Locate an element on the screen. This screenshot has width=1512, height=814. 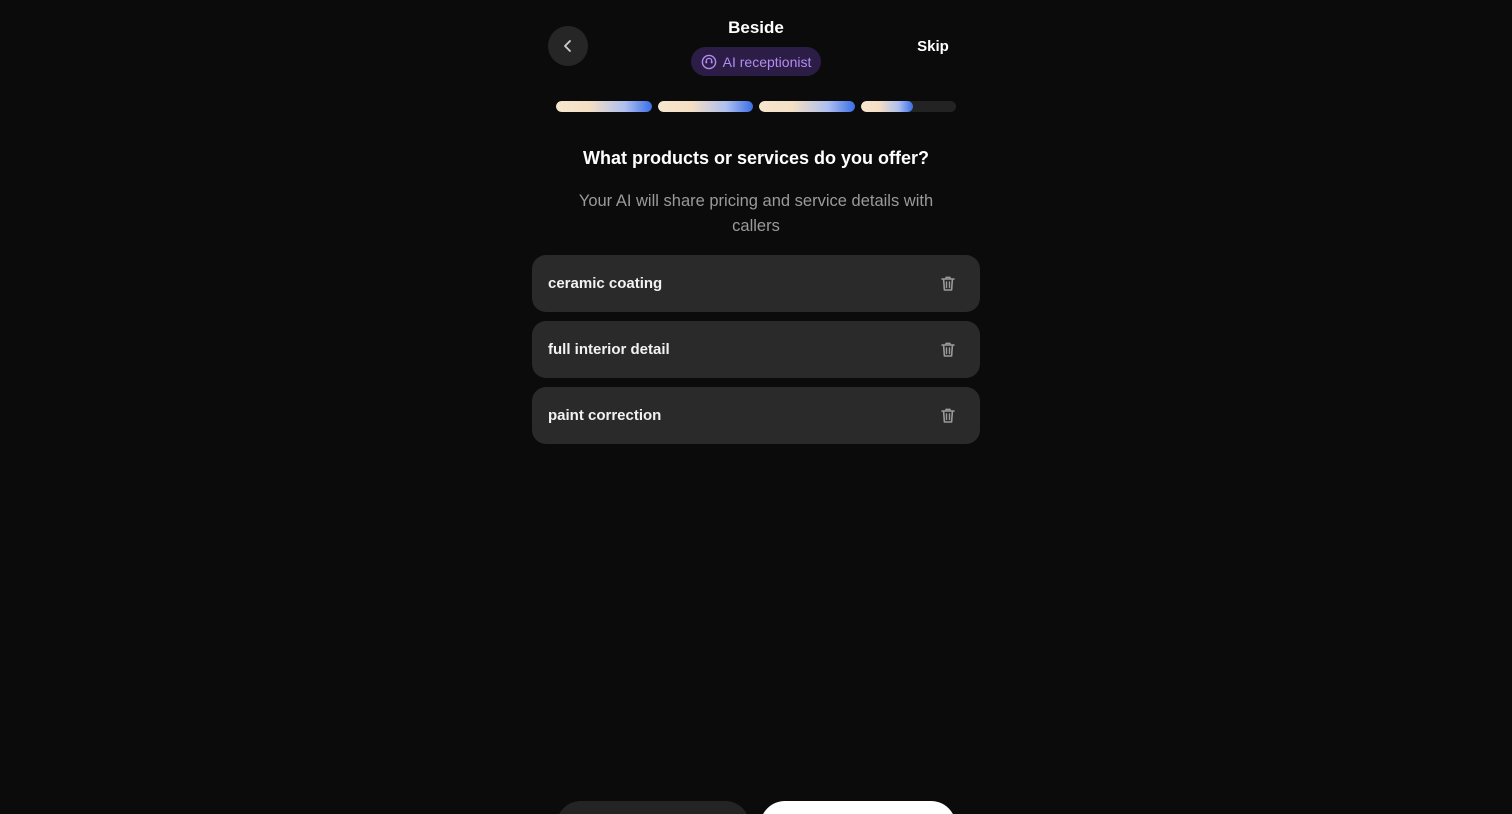
service-item-label: ceramic coating is located at coordinates (605, 283).